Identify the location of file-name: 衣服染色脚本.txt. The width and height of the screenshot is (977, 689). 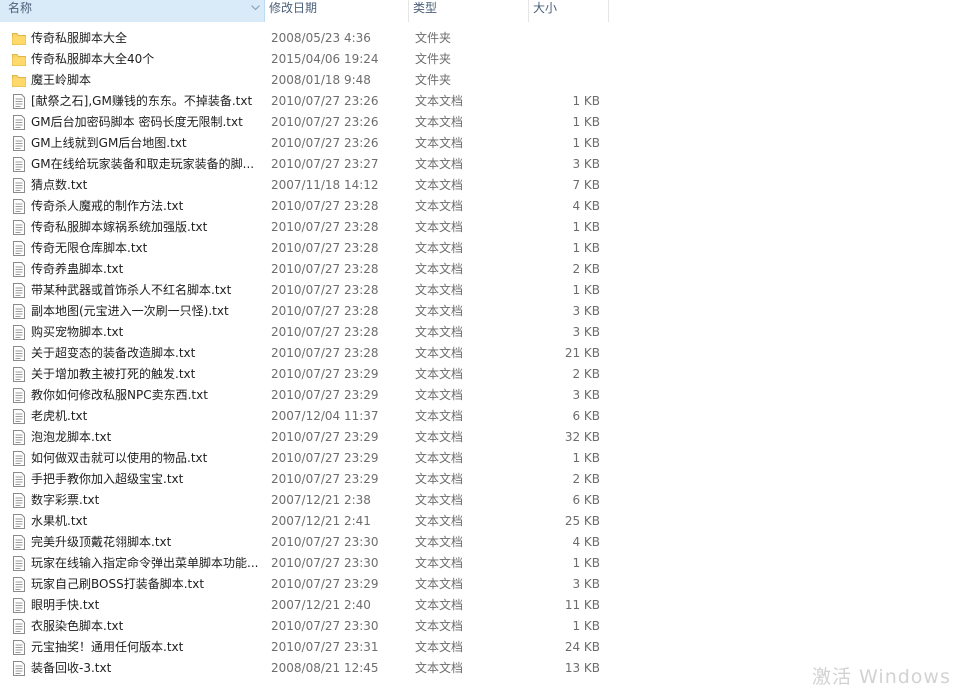
(77, 626).